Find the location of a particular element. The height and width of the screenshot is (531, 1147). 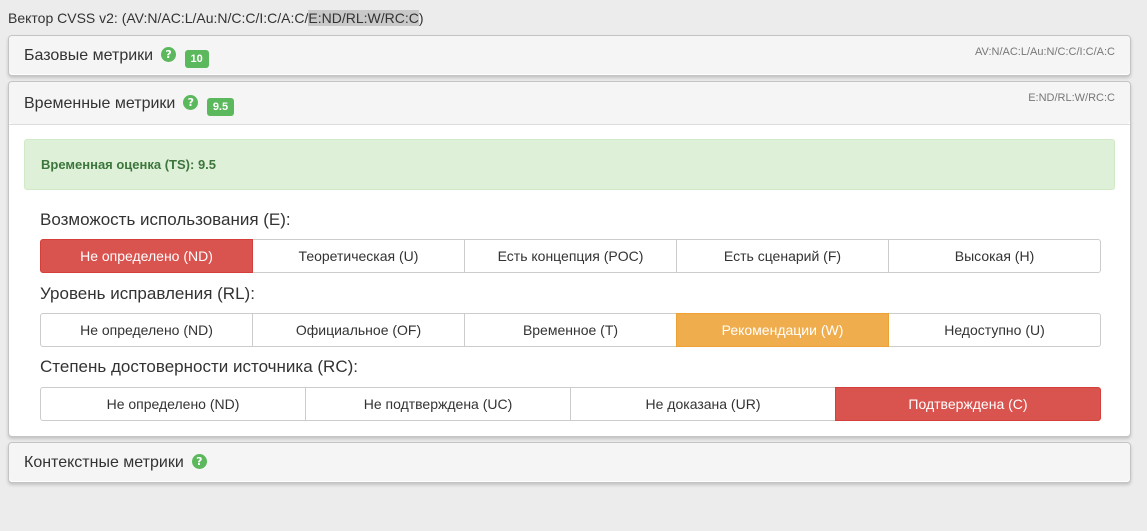

base-vector: AV:N/AC:L/Au:N/C:C/I:C/A:C is located at coordinates (1045, 52).